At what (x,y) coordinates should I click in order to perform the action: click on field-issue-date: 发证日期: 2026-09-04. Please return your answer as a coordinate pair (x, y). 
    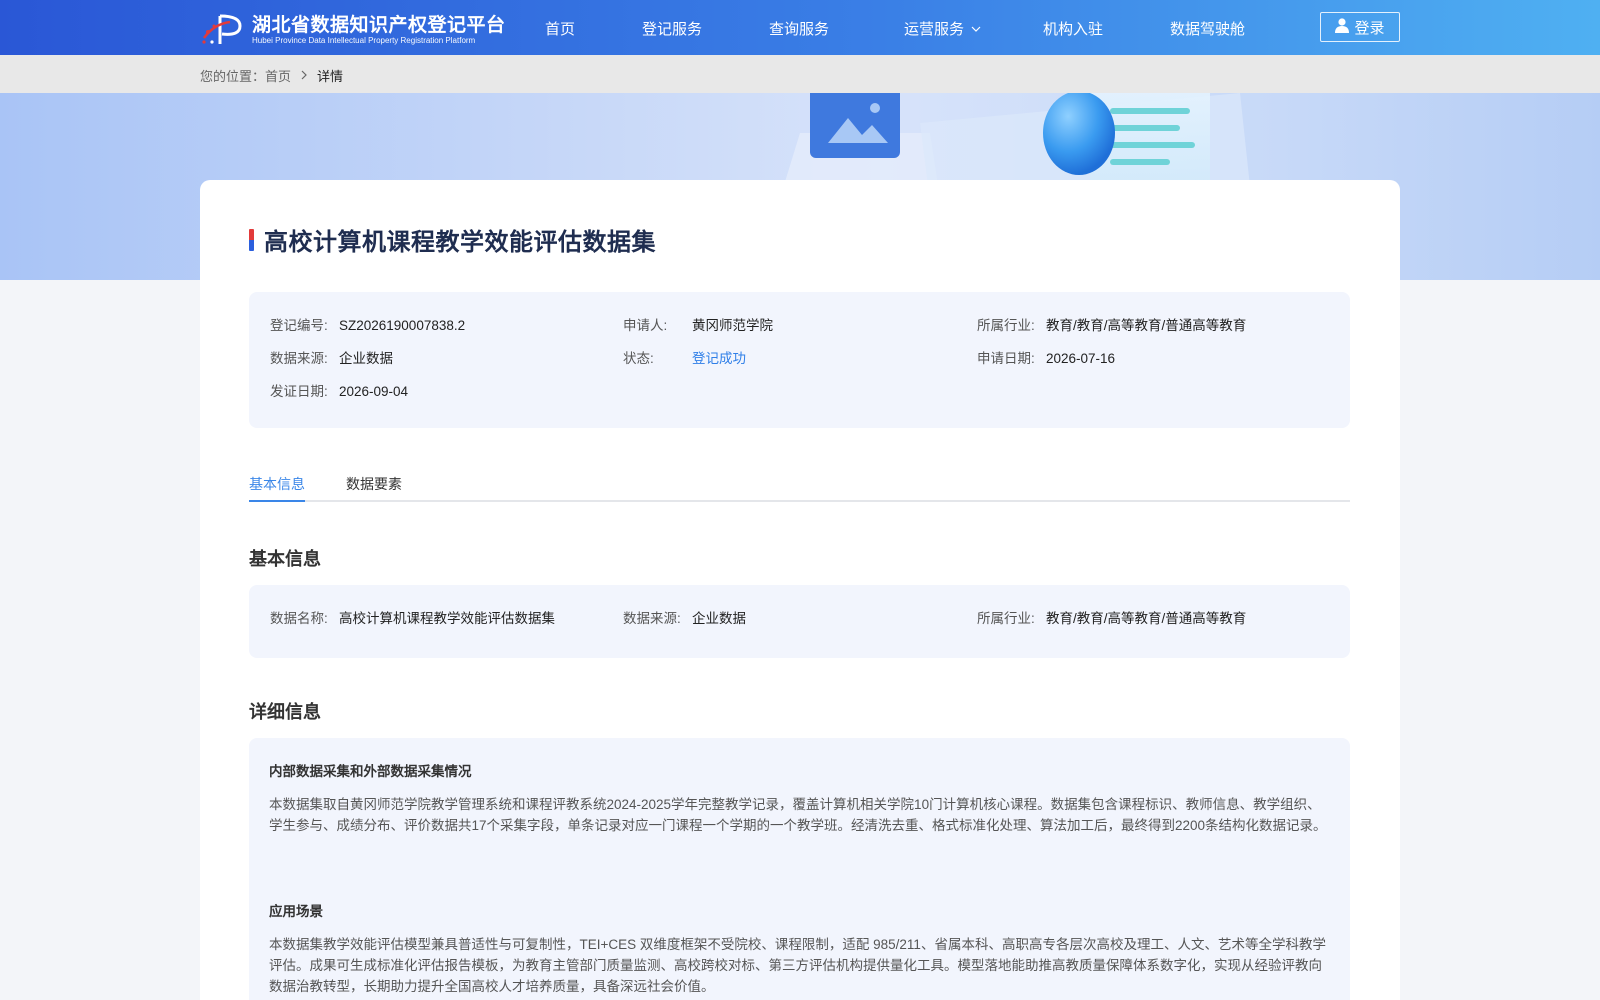
    Looking at the image, I should click on (339, 390).